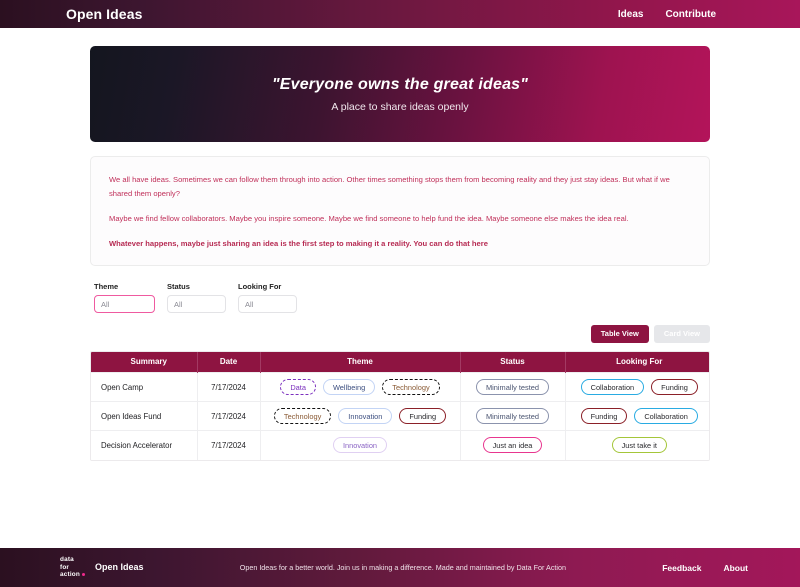 The height and width of the screenshot is (587, 800). What do you see at coordinates (298, 387) in the screenshot?
I see `tag-chip: Data` at bounding box center [298, 387].